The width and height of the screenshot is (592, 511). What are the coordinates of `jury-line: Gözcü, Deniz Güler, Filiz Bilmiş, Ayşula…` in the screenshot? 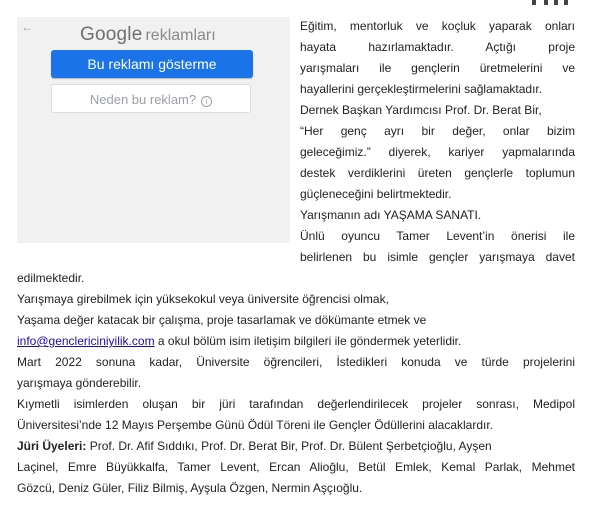 It's located at (190, 488).